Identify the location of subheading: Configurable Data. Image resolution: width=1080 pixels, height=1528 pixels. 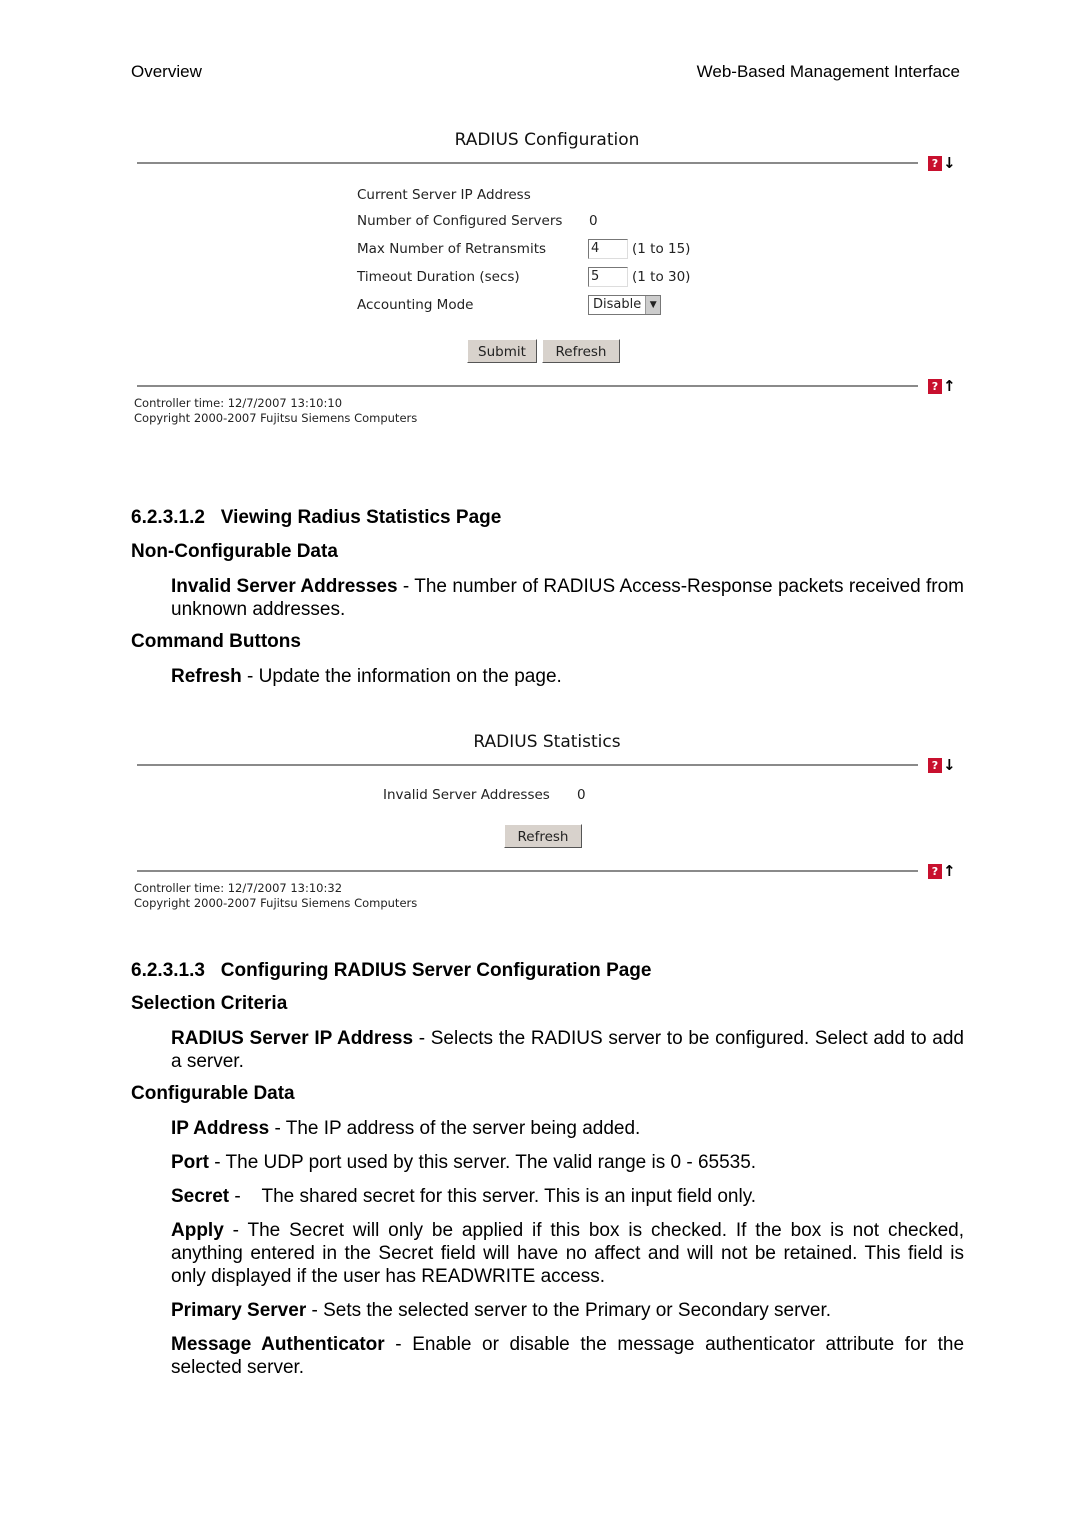
(213, 1093).